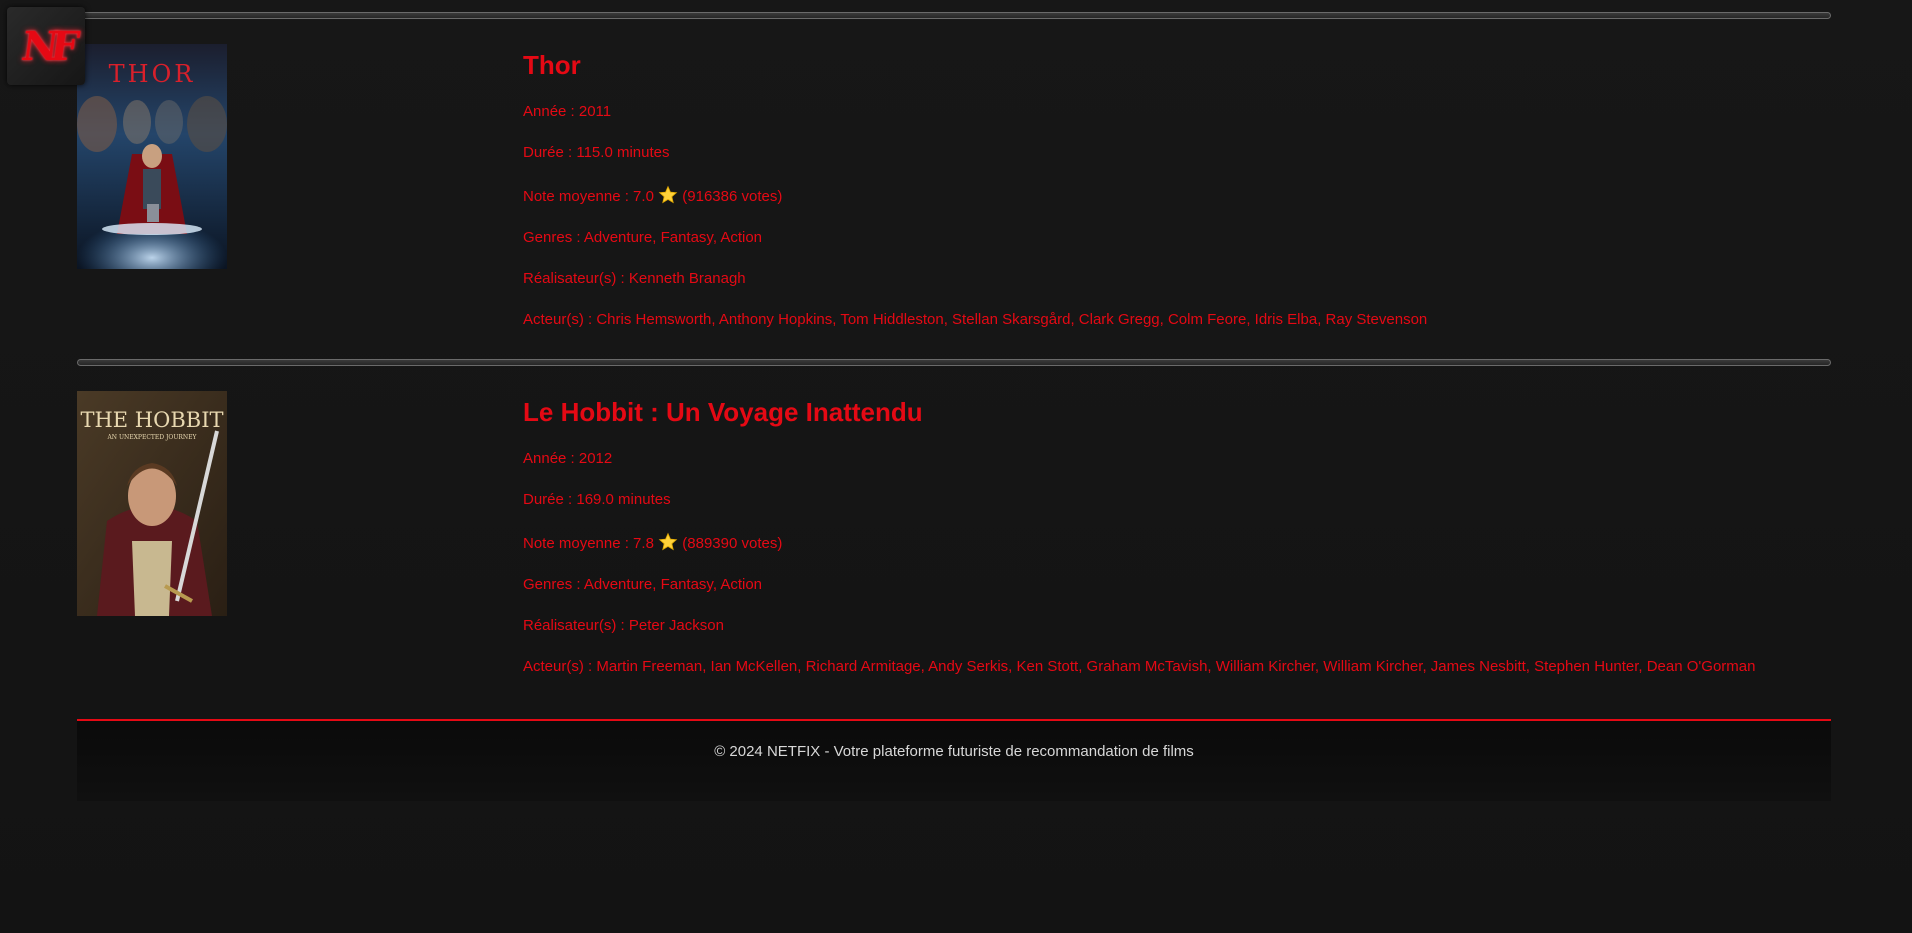 Image resolution: width=1912 pixels, height=933 pixels. I want to click on poster-subtitle: AN UNEXPECTED JOURNEY, so click(151, 437).